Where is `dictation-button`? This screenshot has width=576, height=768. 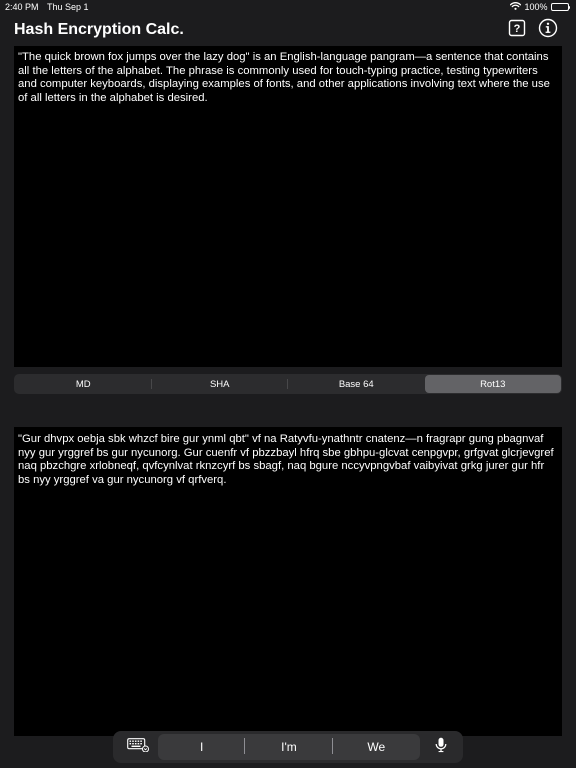
dictation-button is located at coordinates (441, 747).